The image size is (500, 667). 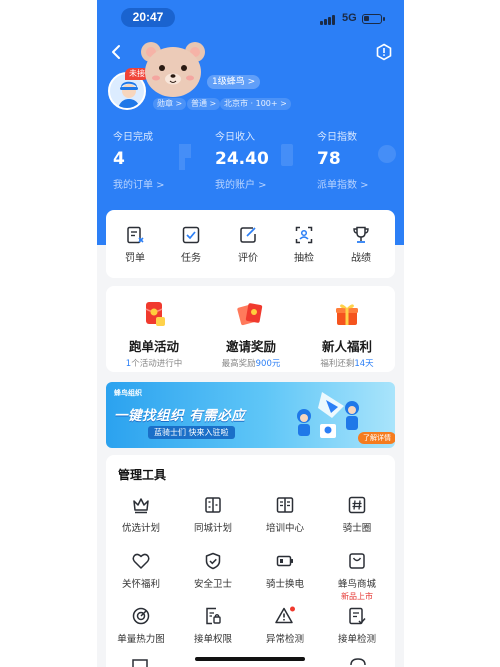 What do you see at coordinates (213, 514) in the screenshot?
I see `tool-item: 同城计划` at bounding box center [213, 514].